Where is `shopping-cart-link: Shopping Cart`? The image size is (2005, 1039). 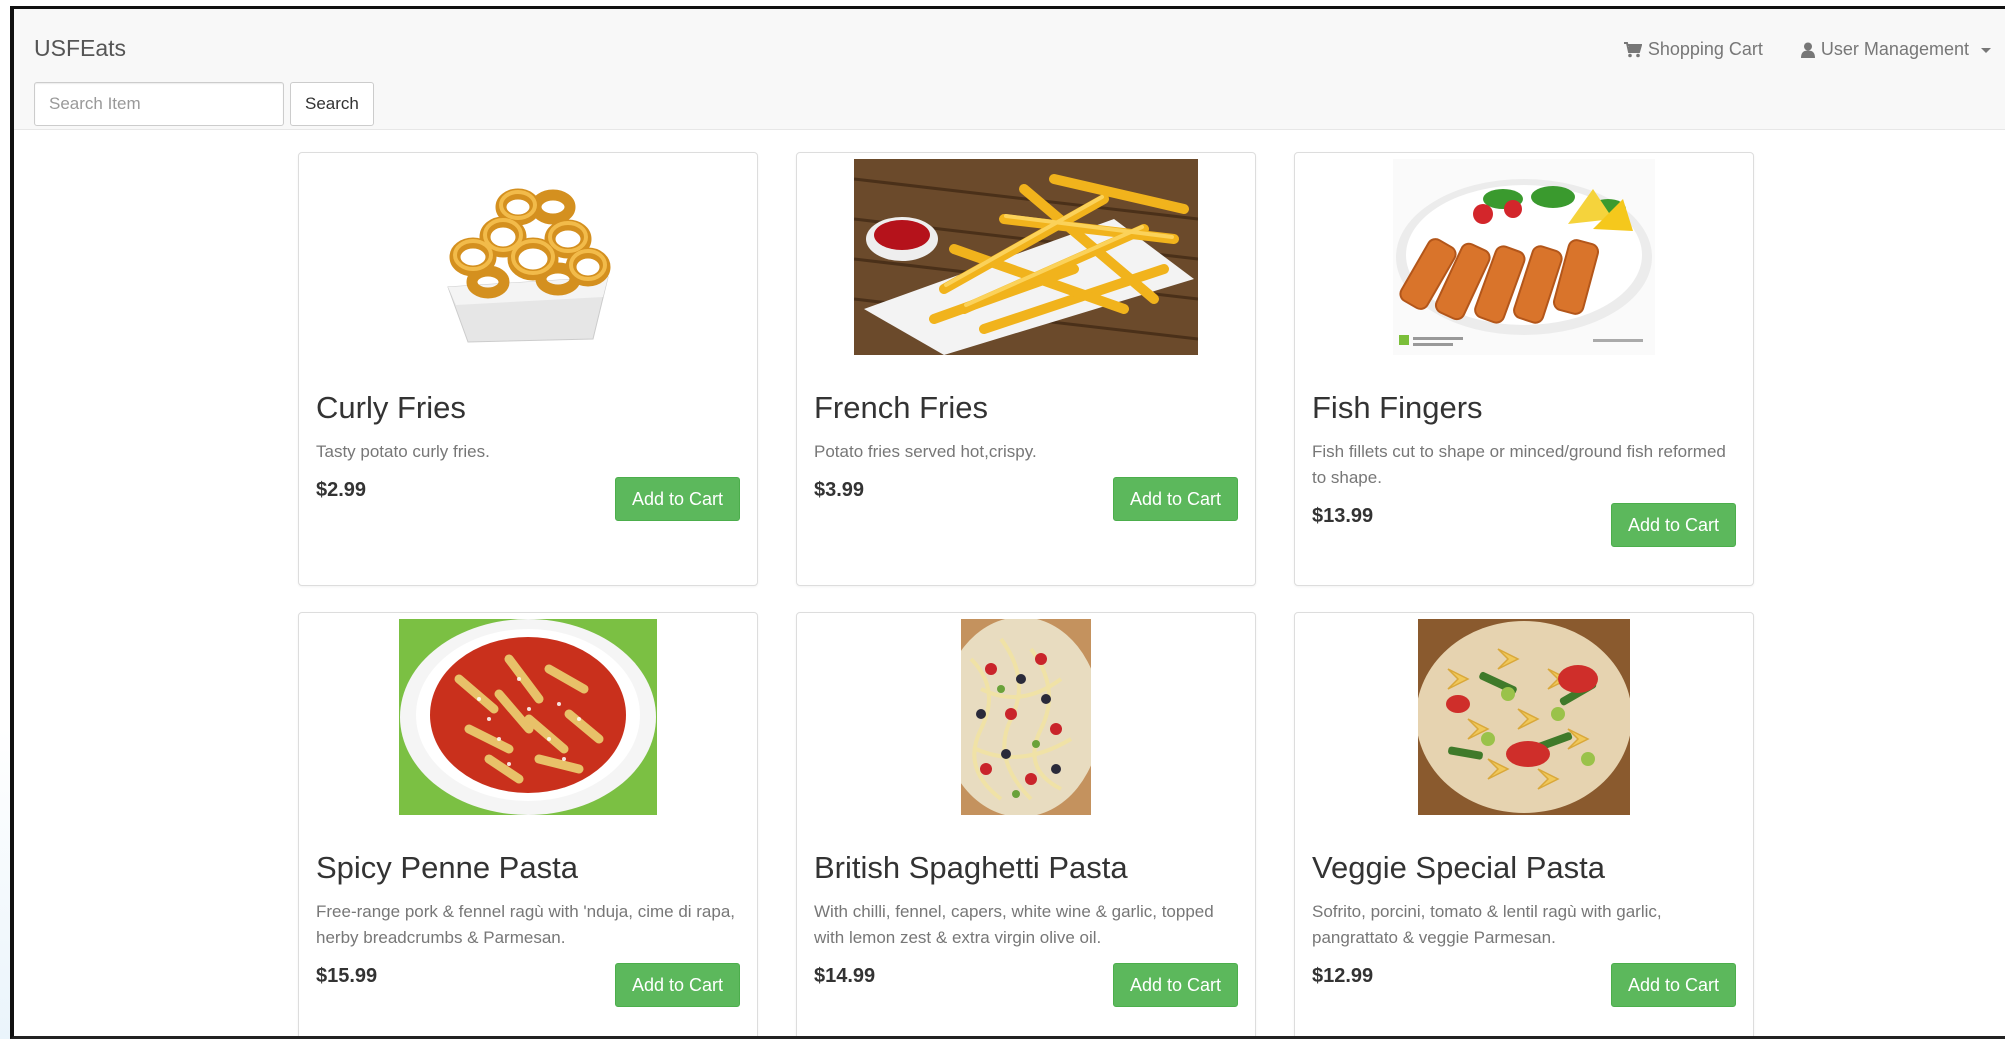 shopping-cart-link: Shopping Cart is located at coordinates (1693, 49).